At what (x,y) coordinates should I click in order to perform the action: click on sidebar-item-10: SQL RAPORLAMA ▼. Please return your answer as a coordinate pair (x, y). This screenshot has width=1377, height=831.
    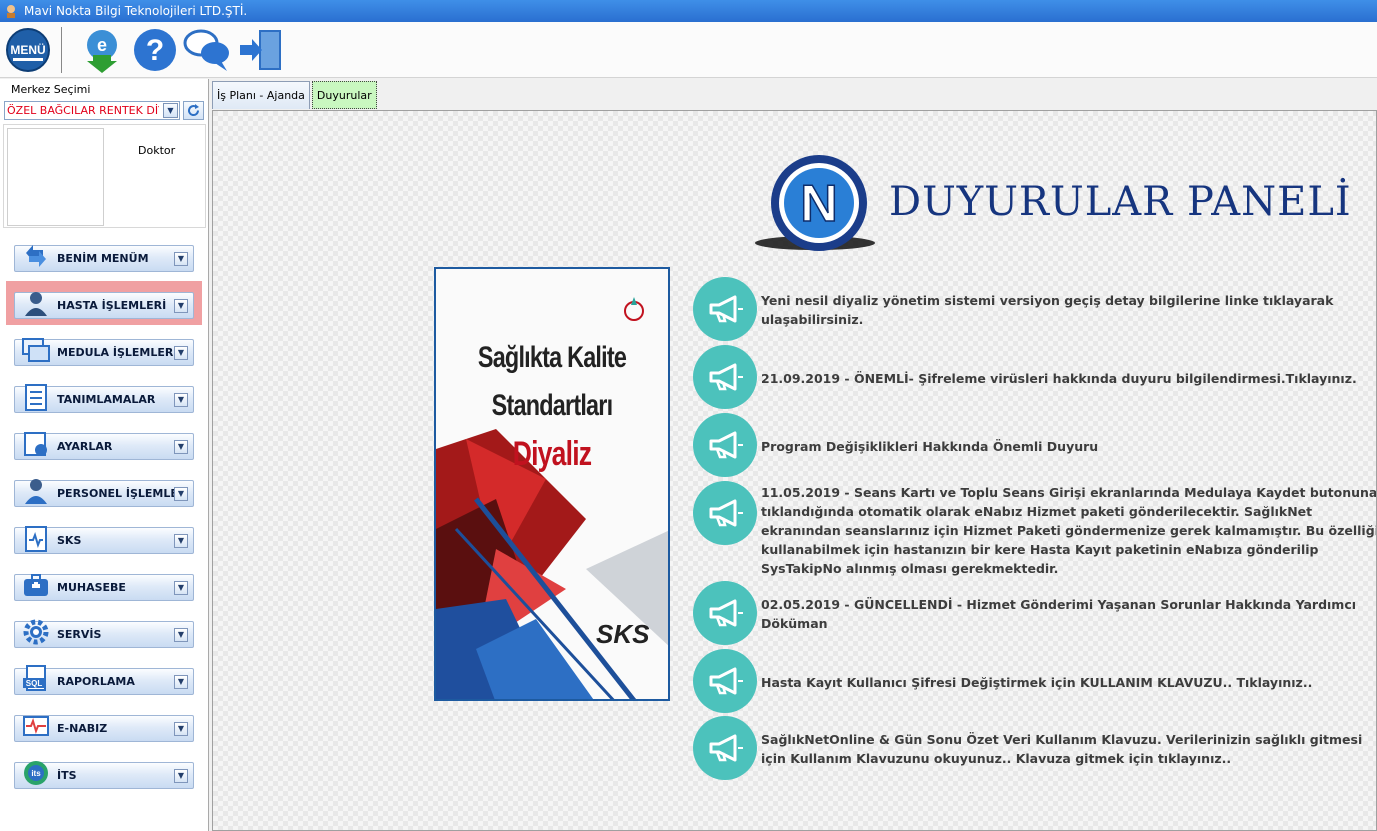
    Looking at the image, I should click on (104, 679).